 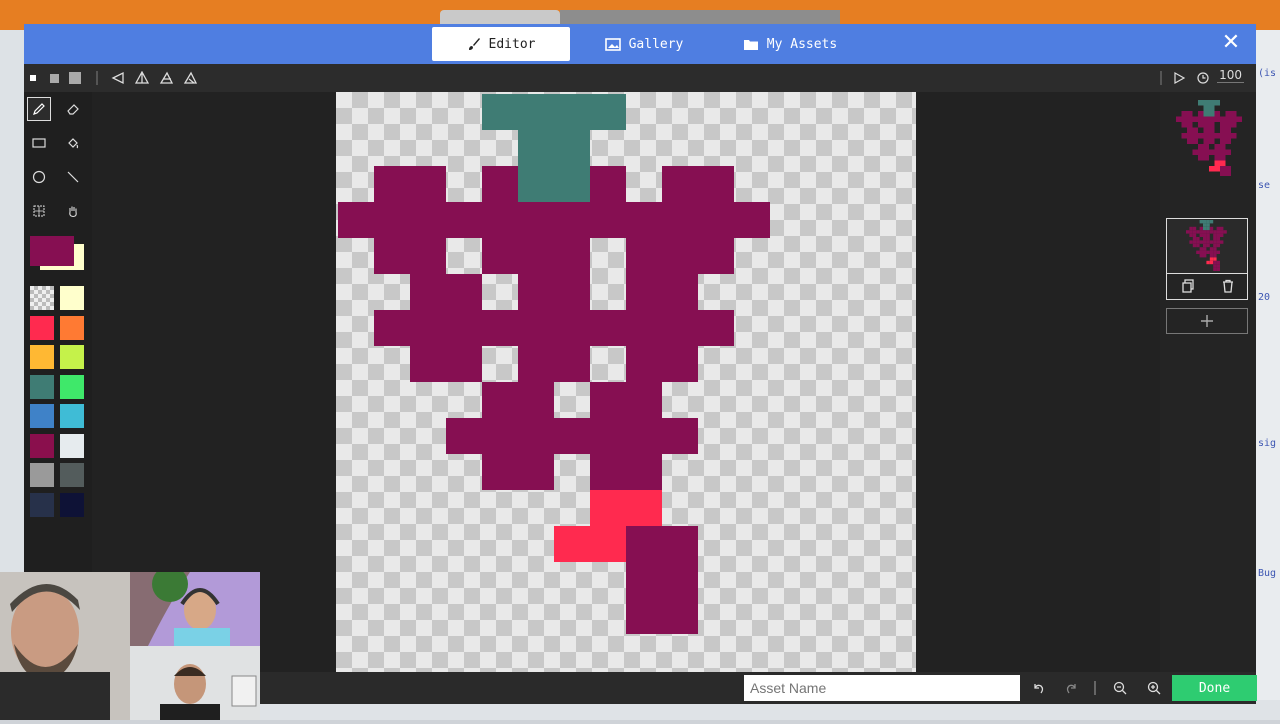 What do you see at coordinates (1207, 321) in the screenshot?
I see `add-frame-button` at bounding box center [1207, 321].